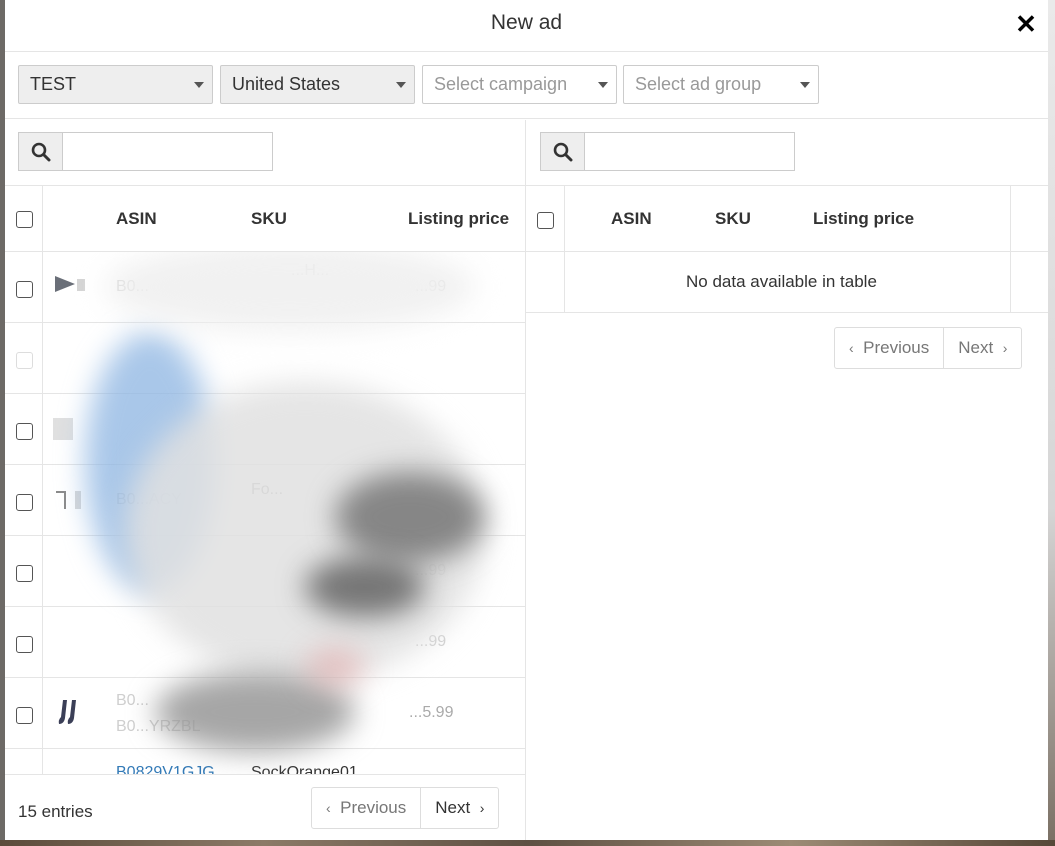 The image size is (1055, 846). What do you see at coordinates (526, 22) in the screenshot?
I see `modal-title: New ad` at bounding box center [526, 22].